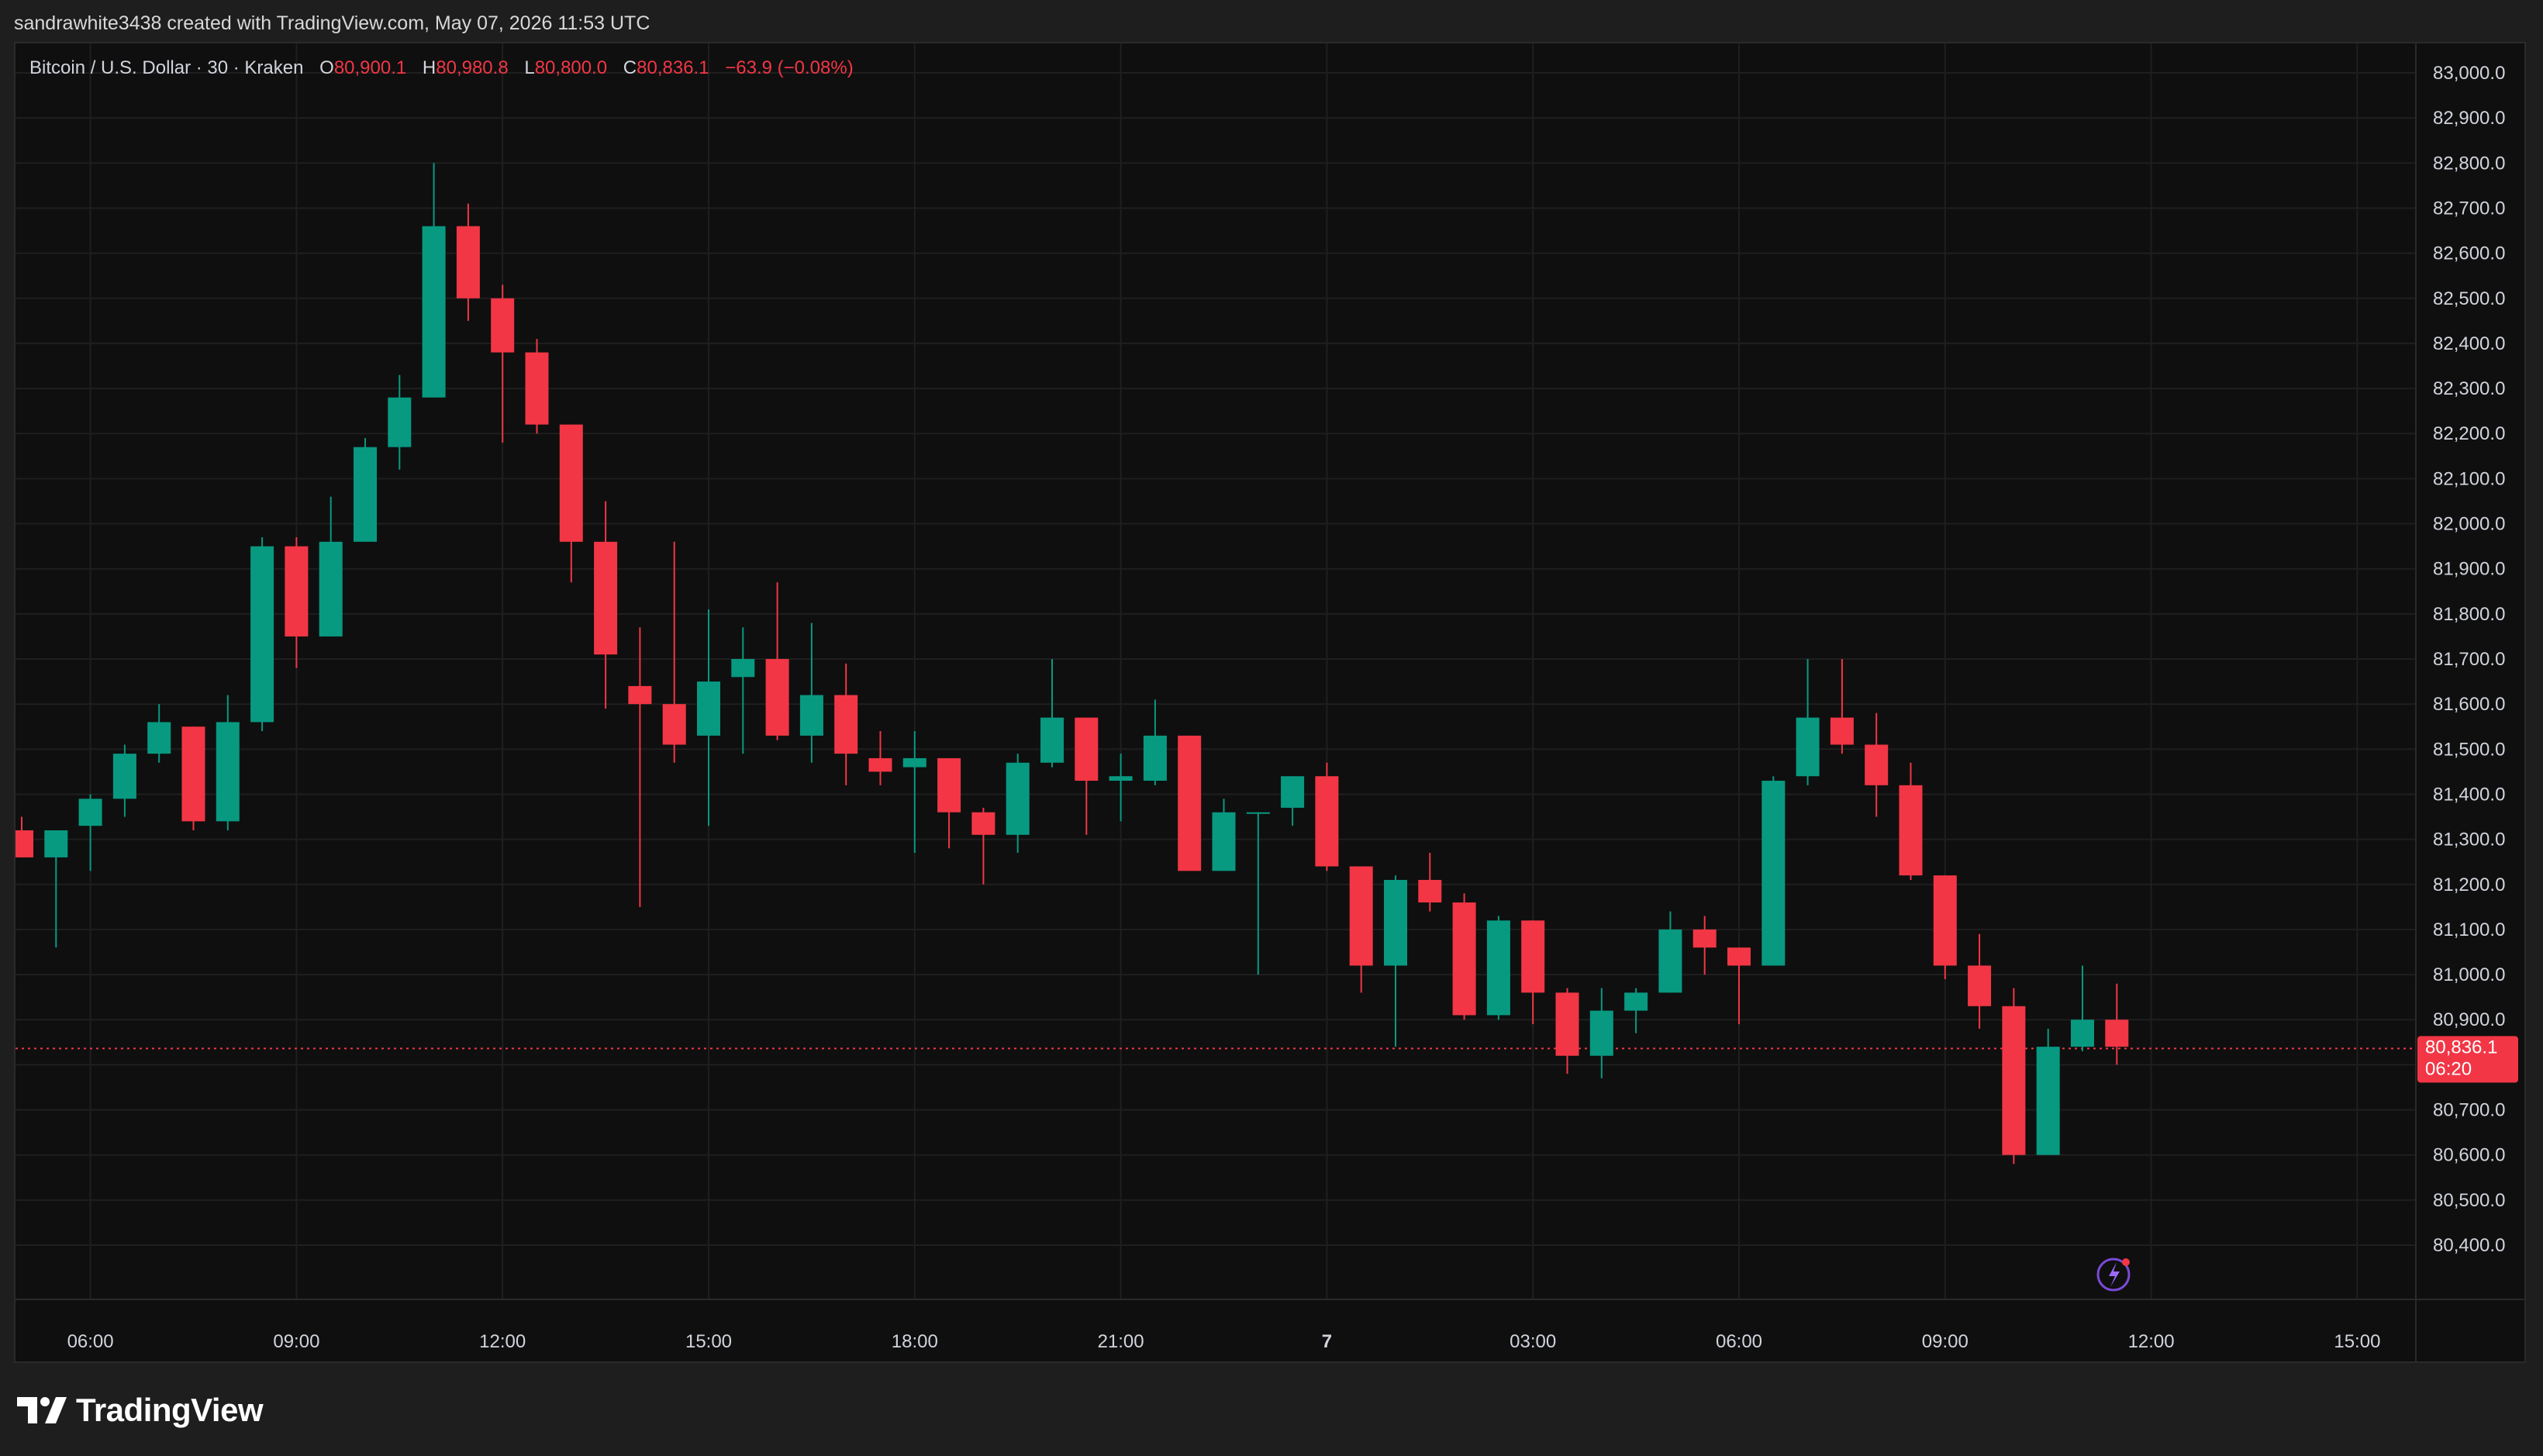 Image resolution: width=2543 pixels, height=1456 pixels. I want to click on price-tick-label: 81,000.0, so click(2469, 975).